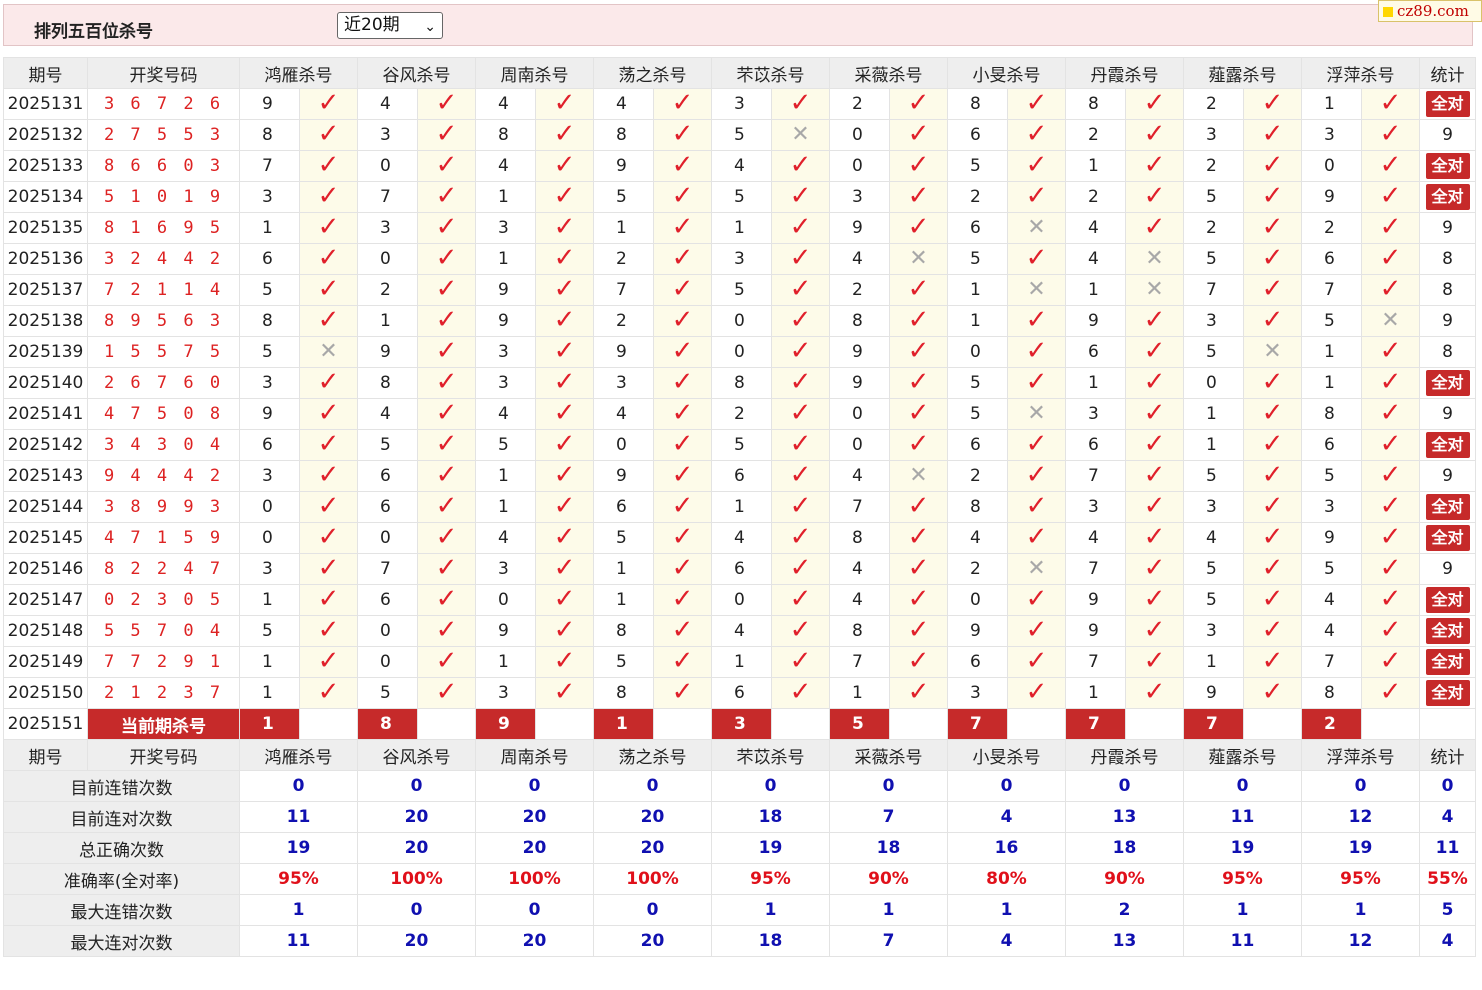  Describe the element at coordinates (652, 73) in the screenshot. I see `column-header-expert: 荡之杀号` at that location.